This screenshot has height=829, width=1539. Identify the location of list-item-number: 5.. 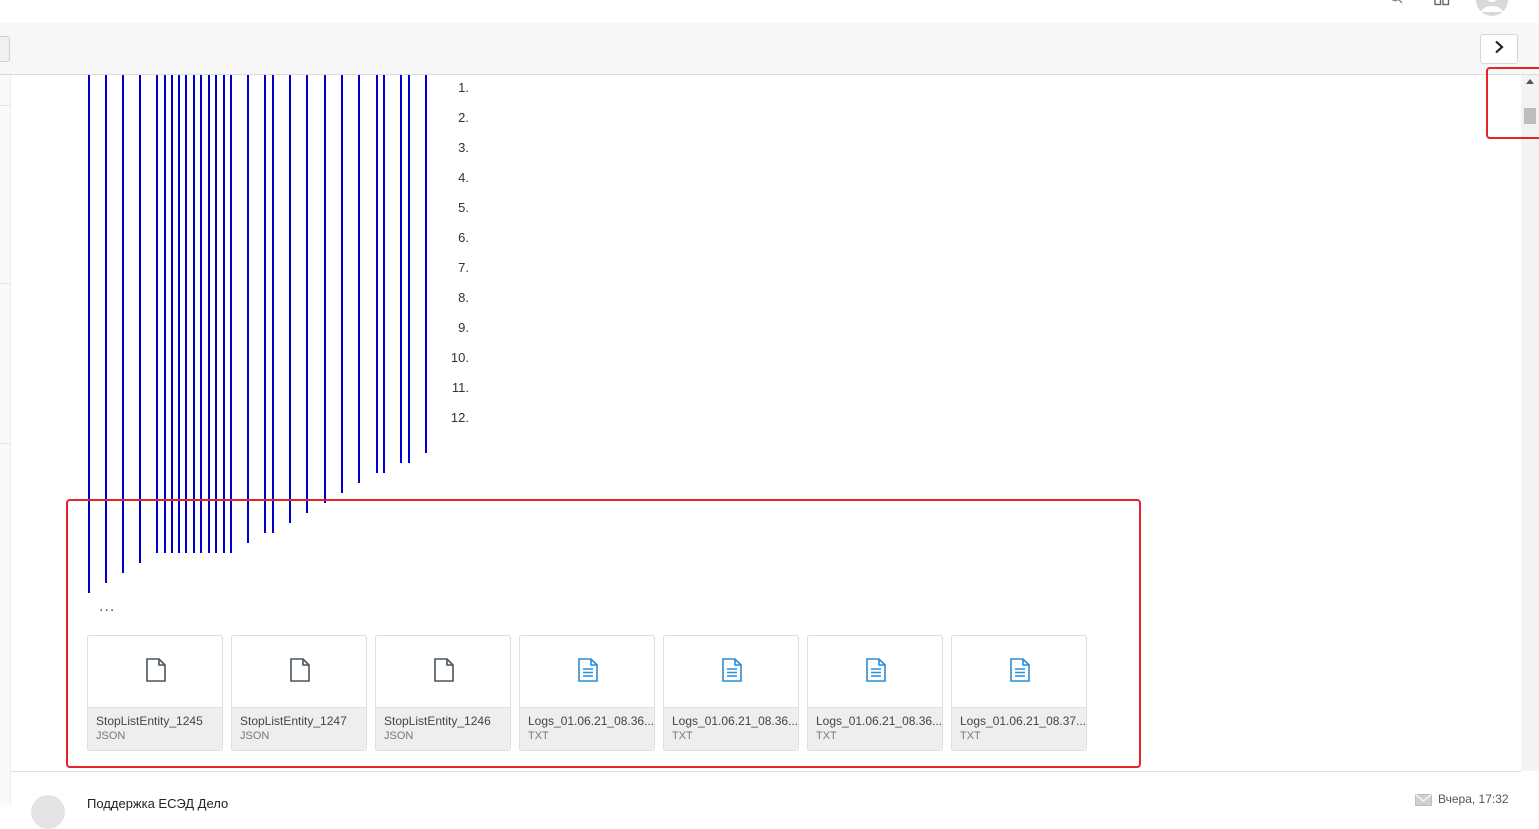
(463, 207).